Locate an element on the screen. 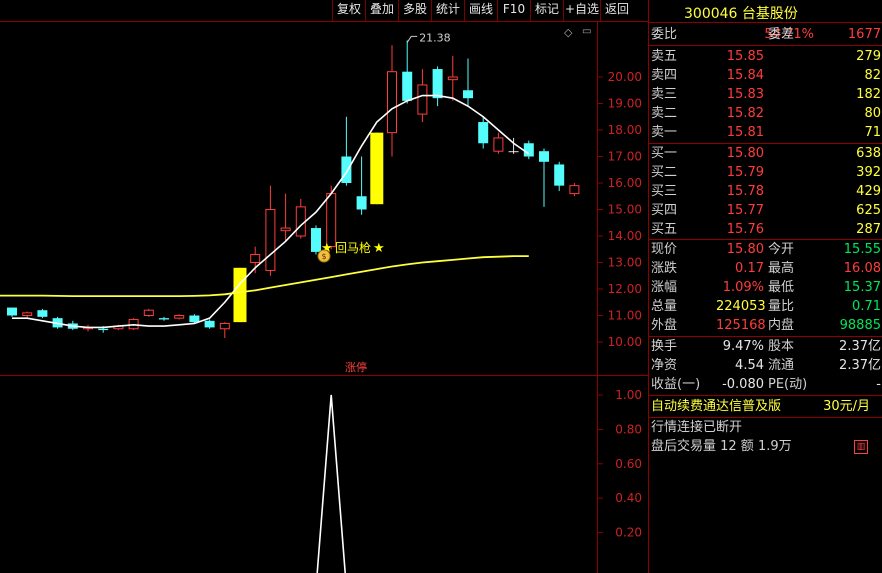  price-tick-label: 15.00 is located at coordinates (625, 210).